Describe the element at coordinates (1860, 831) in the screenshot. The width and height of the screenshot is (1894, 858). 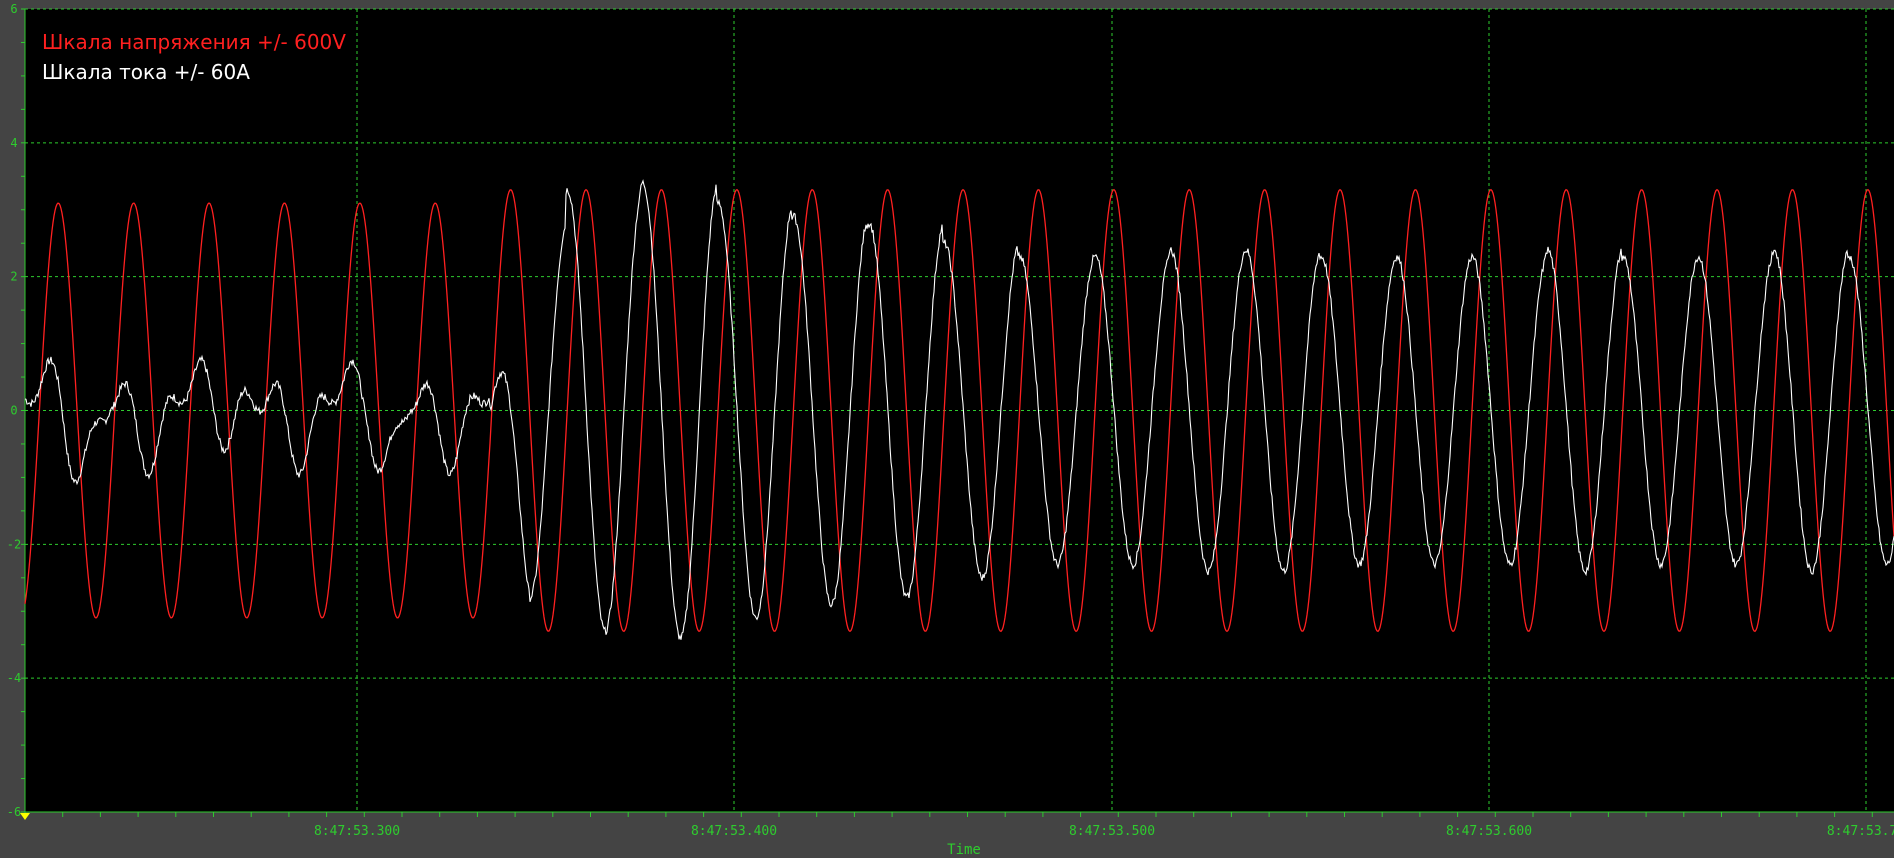
I see `x-tick-label: 8:47:53.70` at that location.